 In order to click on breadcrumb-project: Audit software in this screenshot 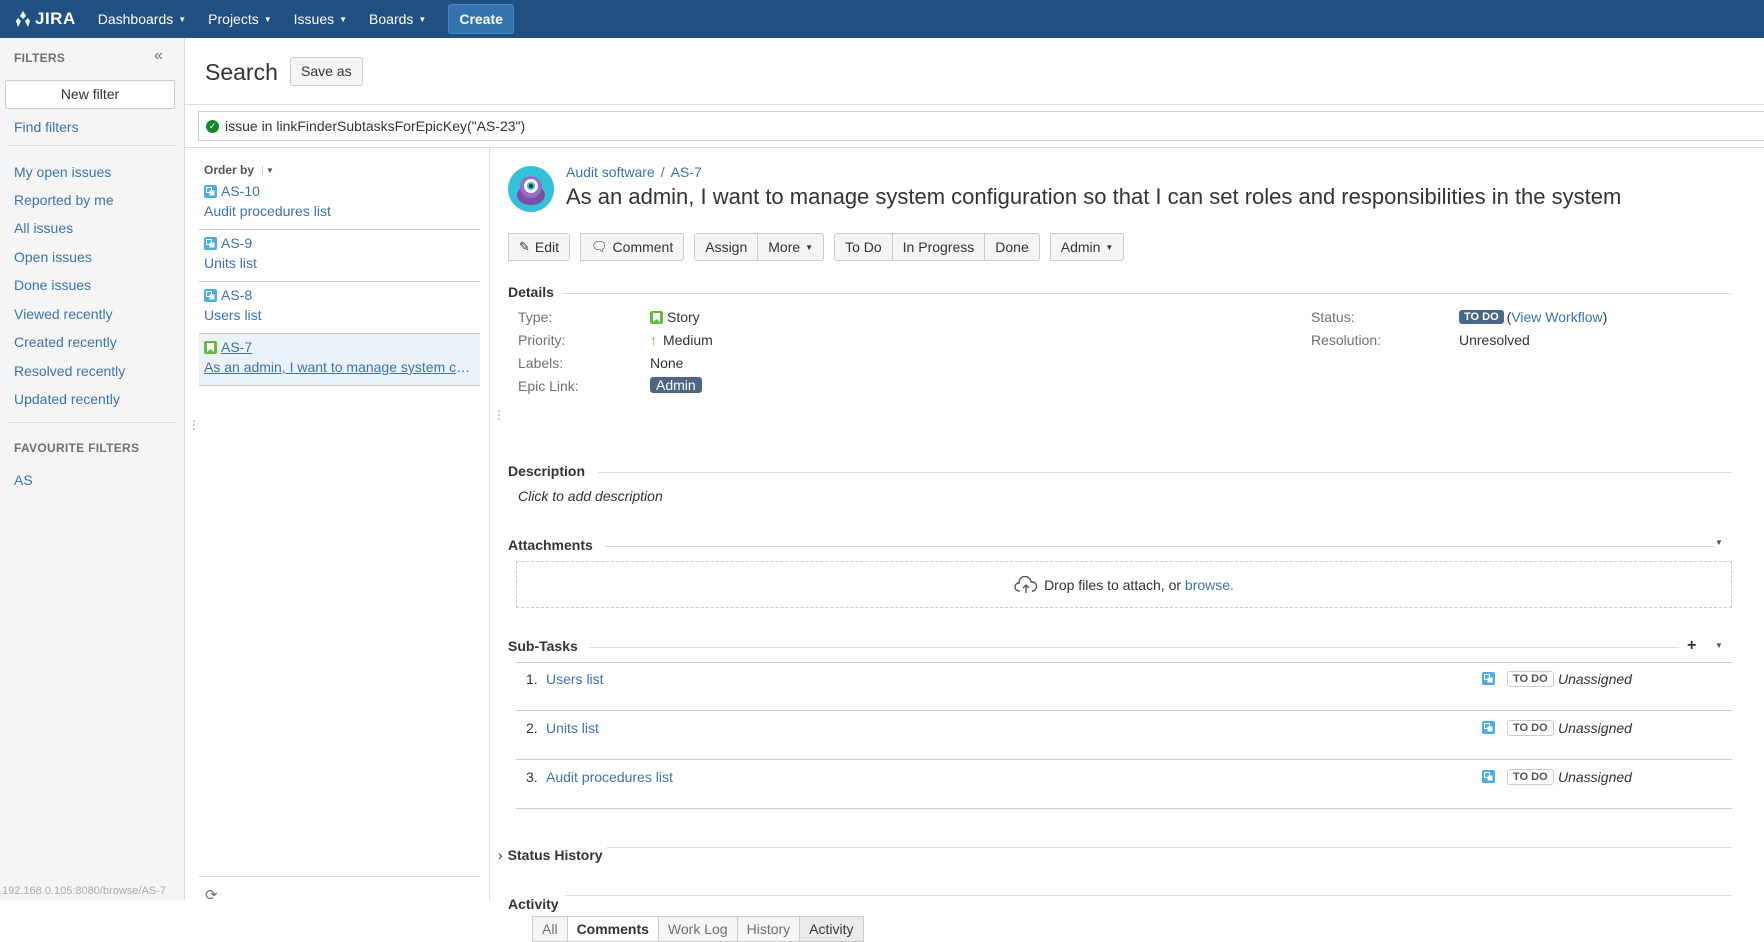, I will do `click(610, 172)`.